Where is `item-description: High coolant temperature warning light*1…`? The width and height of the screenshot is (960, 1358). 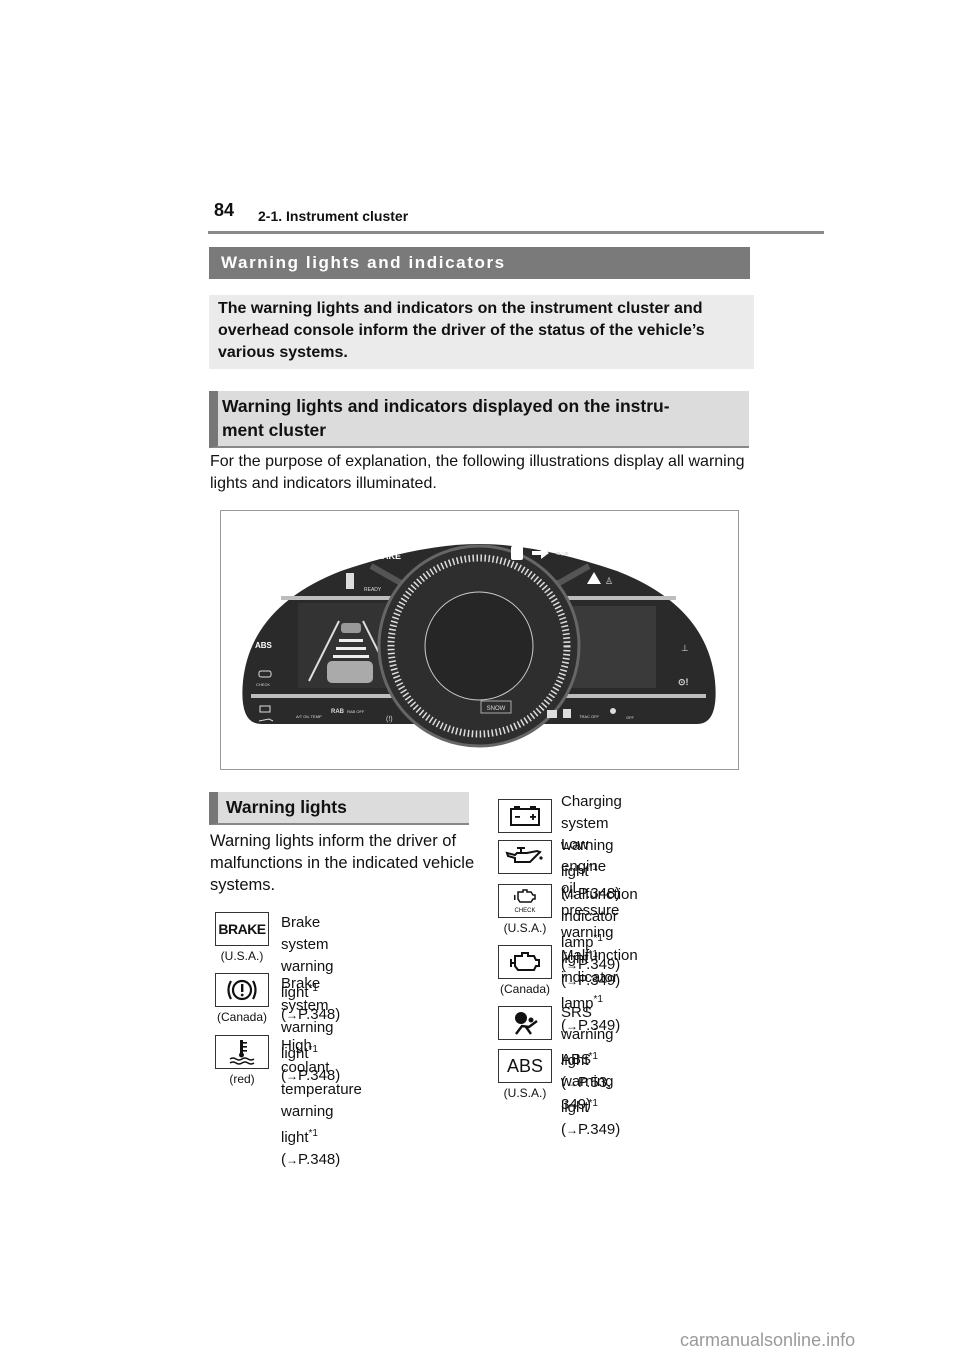
item-description: High coolant temperature warning light*1… is located at coordinates (321, 1102).